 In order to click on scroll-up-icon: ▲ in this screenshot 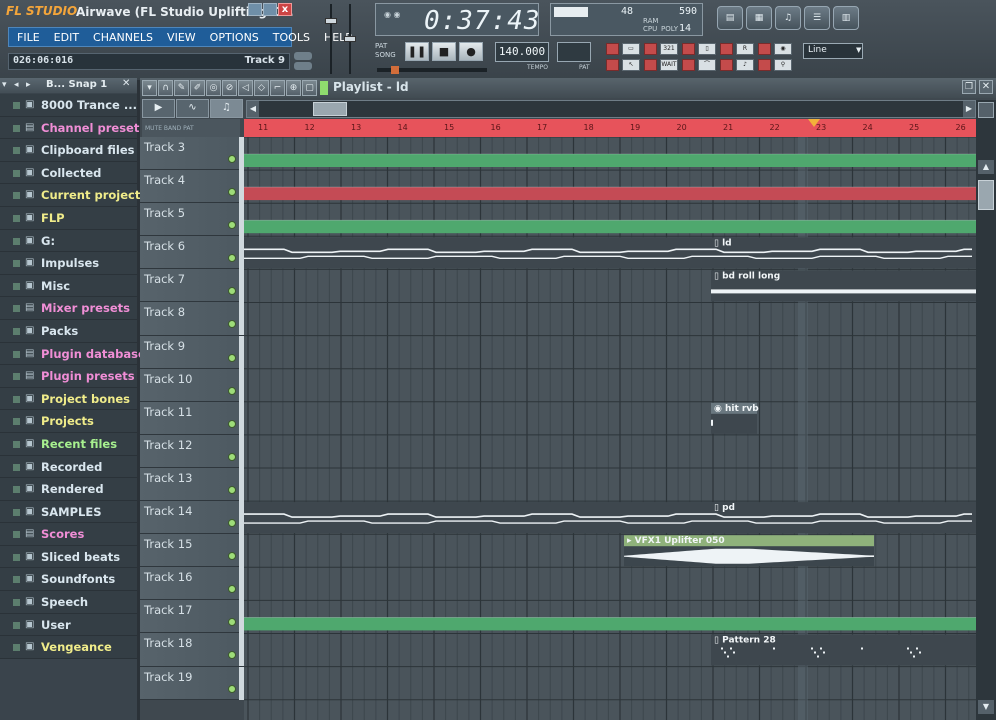, I will do `click(986, 167)`.